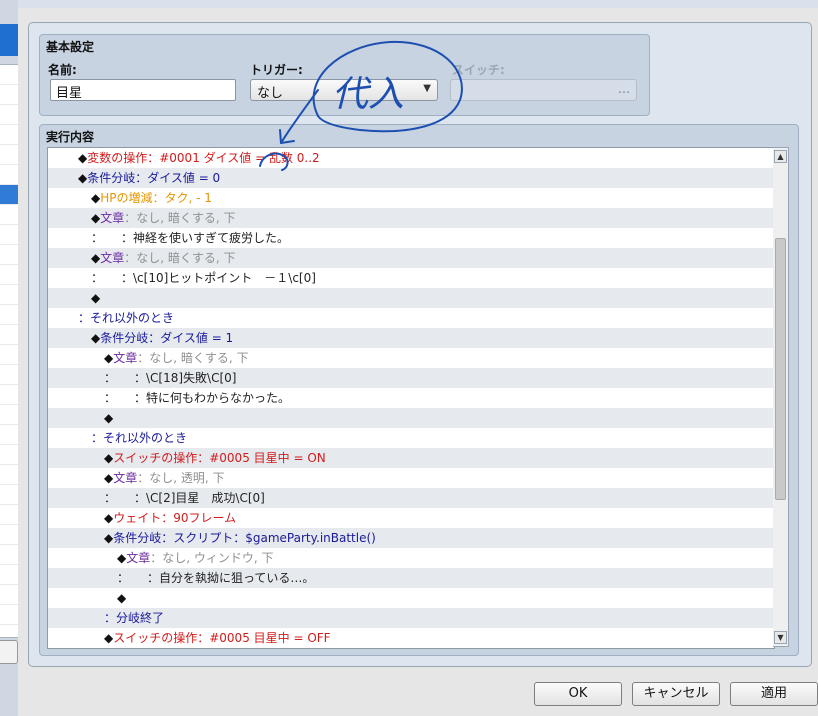  Describe the element at coordinates (676, 694) in the screenshot. I see `cancel-button: キャンセル` at that location.